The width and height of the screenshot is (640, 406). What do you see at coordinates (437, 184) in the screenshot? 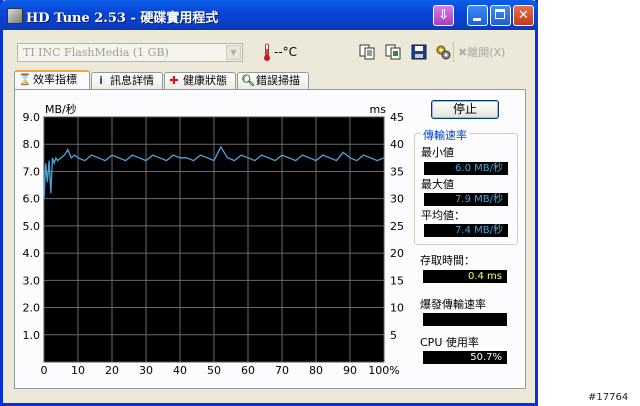
I see `max-rate-label: 最大値` at bounding box center [437, 184].